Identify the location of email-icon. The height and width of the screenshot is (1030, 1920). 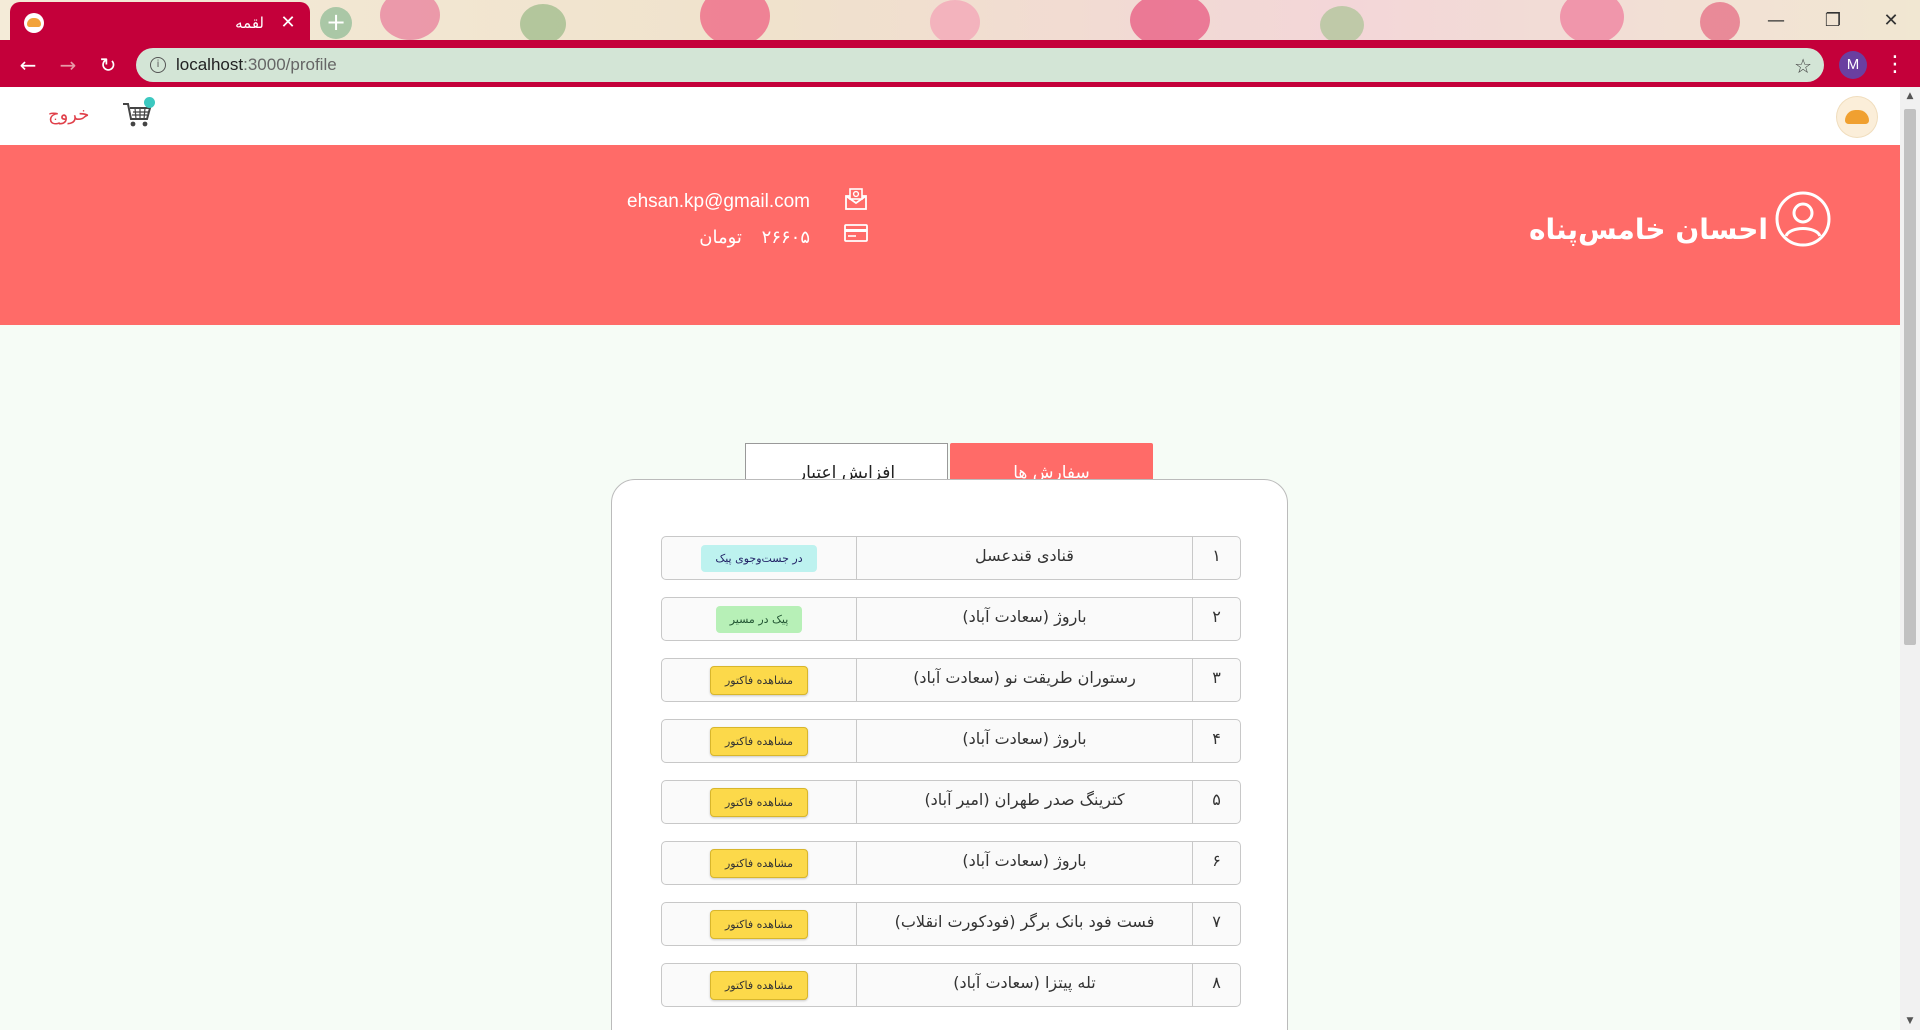
(856, 199).